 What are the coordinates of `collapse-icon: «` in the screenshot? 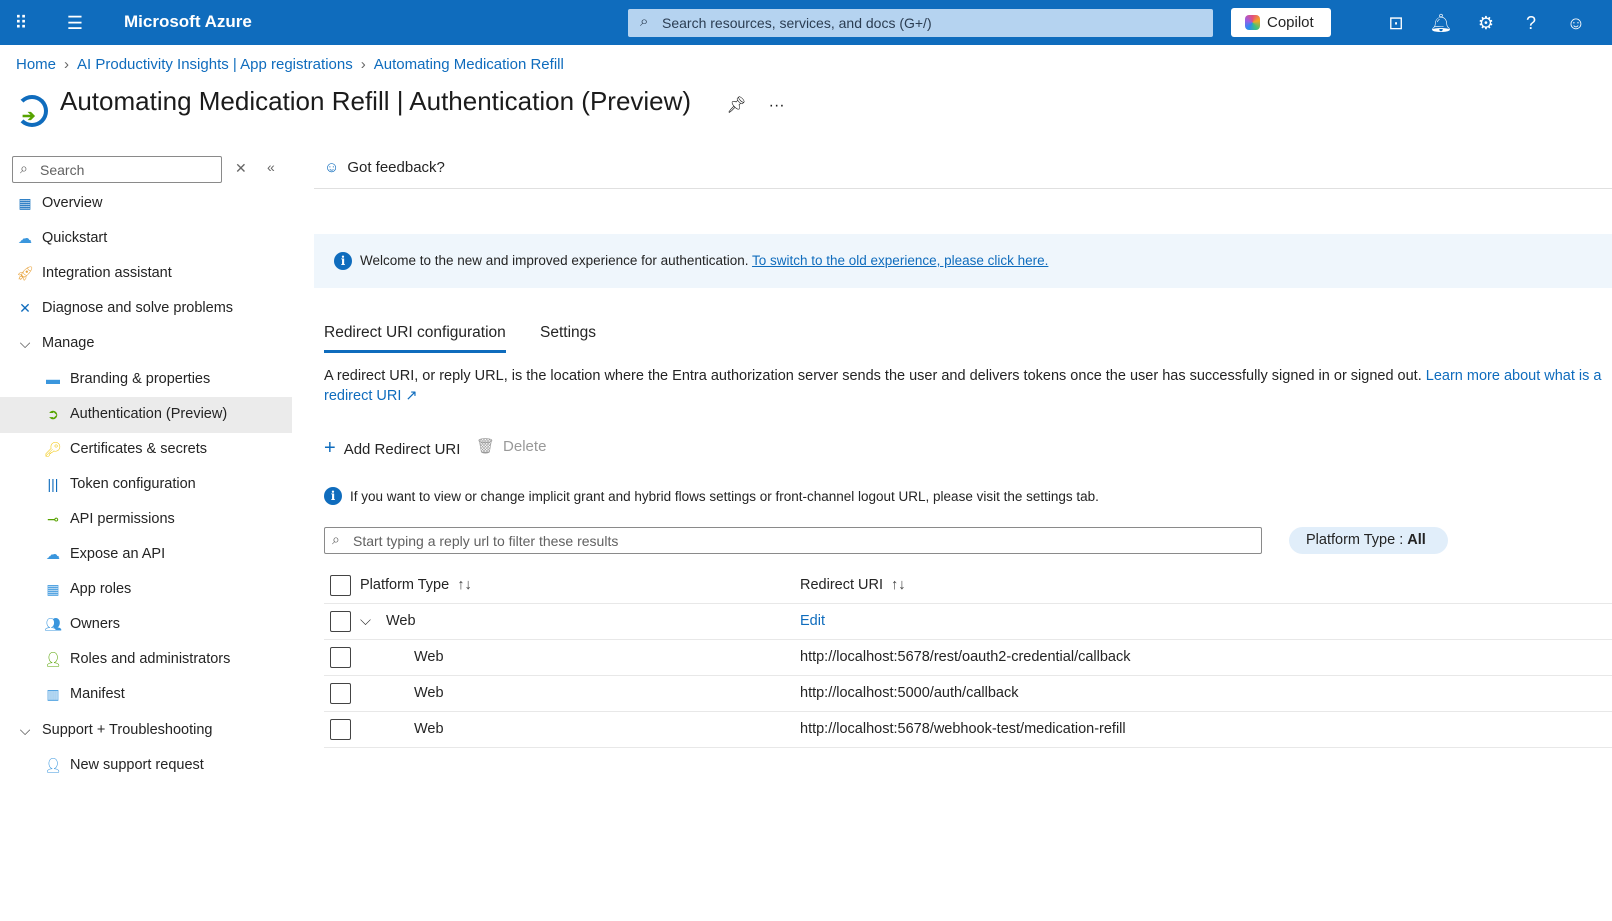 It's located at (271, 167).